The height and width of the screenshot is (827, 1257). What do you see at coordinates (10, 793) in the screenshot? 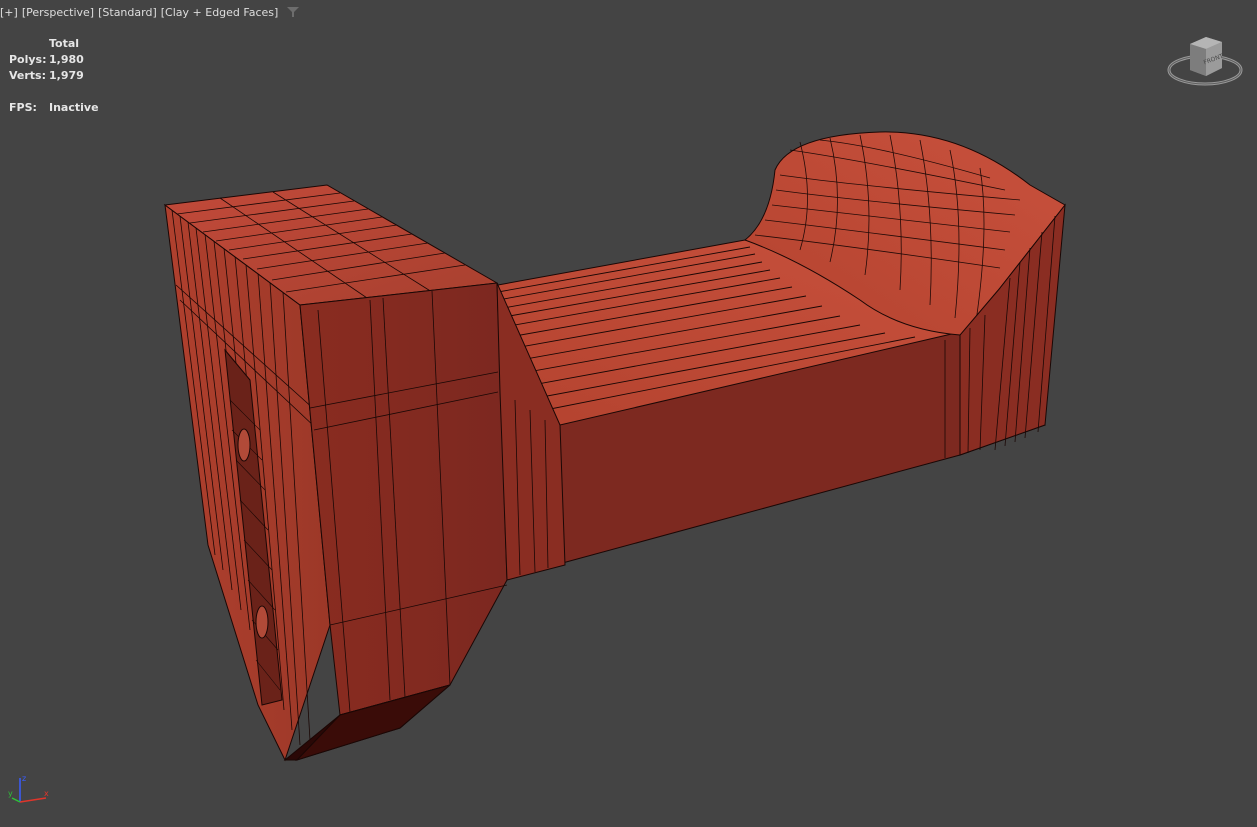
I see `axis-y-label: y` at bounding box center [10, 793].